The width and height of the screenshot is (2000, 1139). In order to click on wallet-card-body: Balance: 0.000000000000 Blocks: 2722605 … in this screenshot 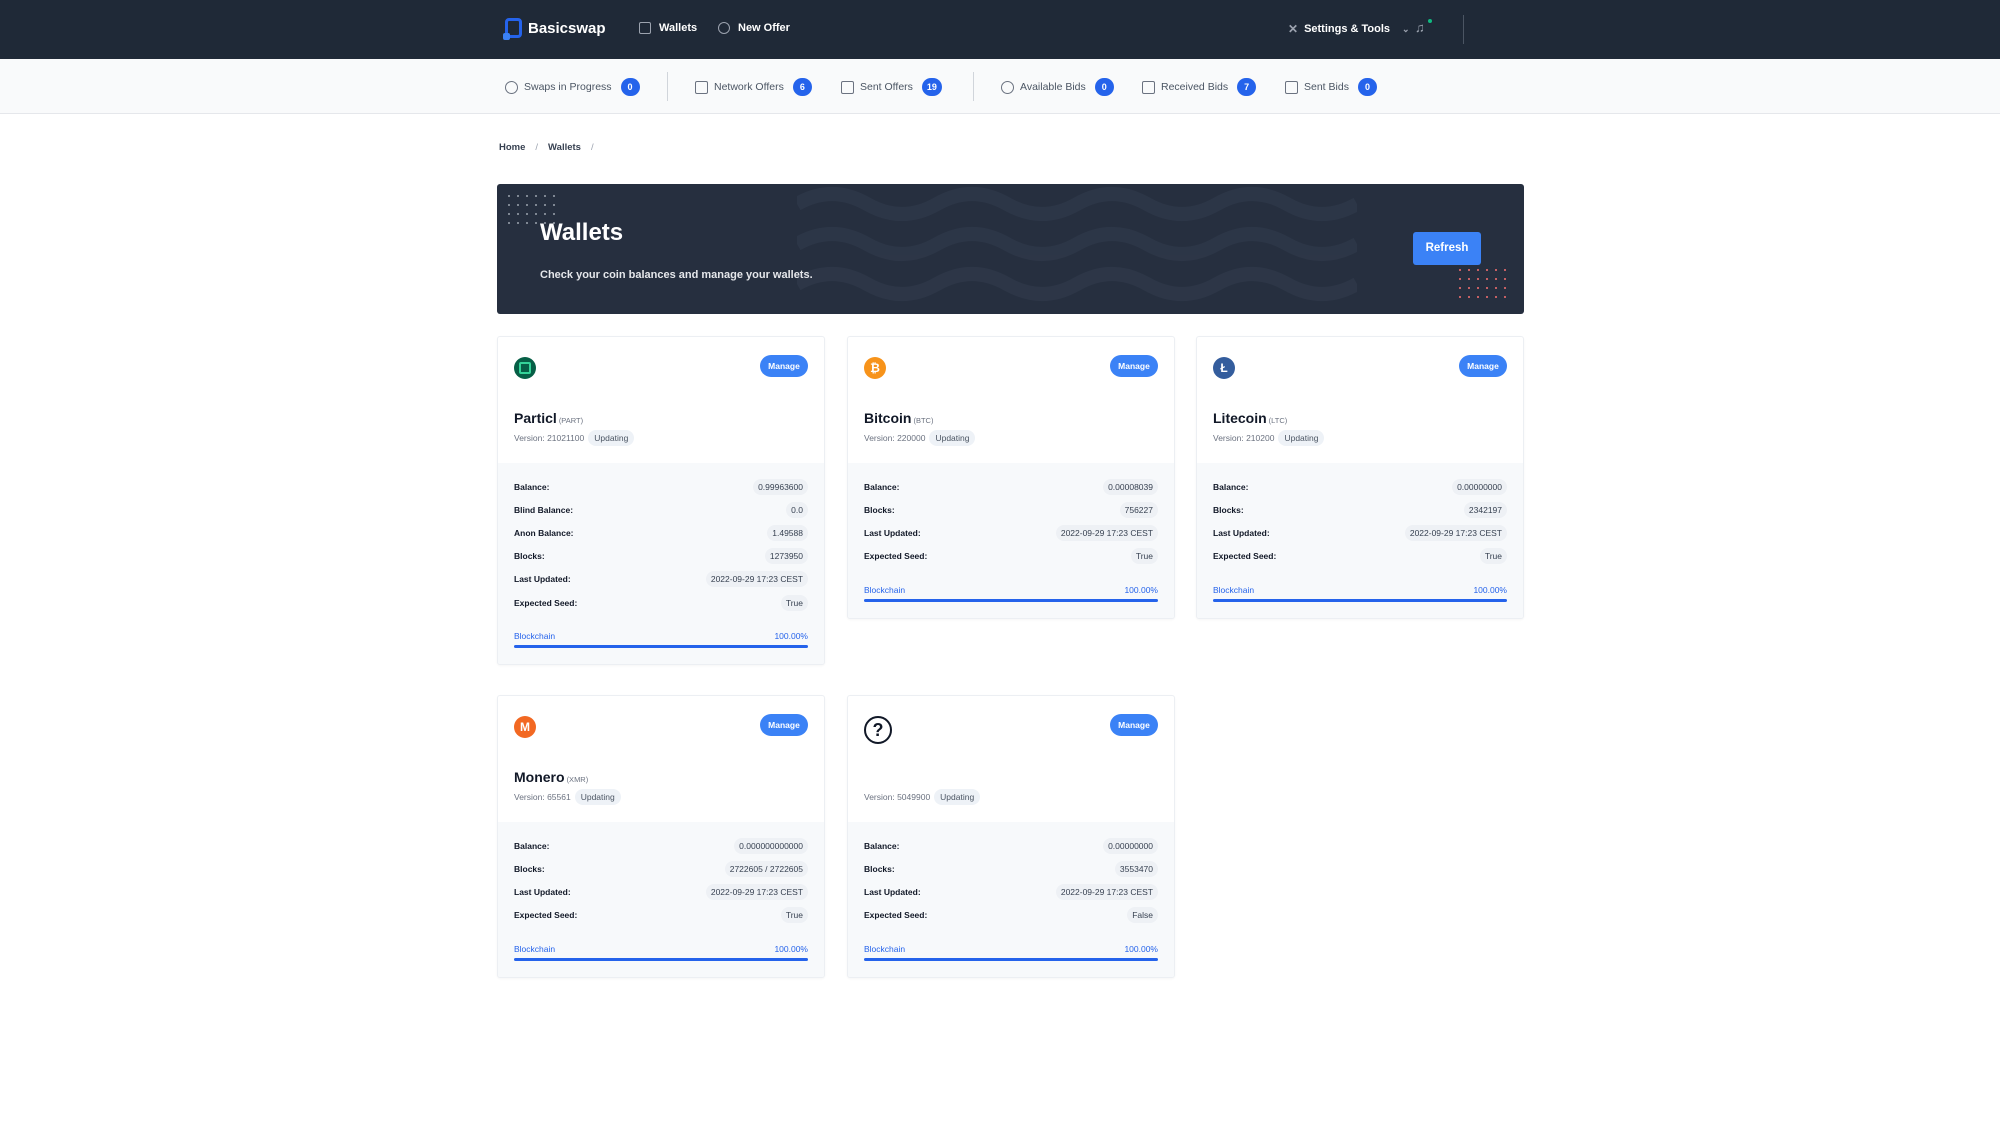, I will do `click(661, 899)`.